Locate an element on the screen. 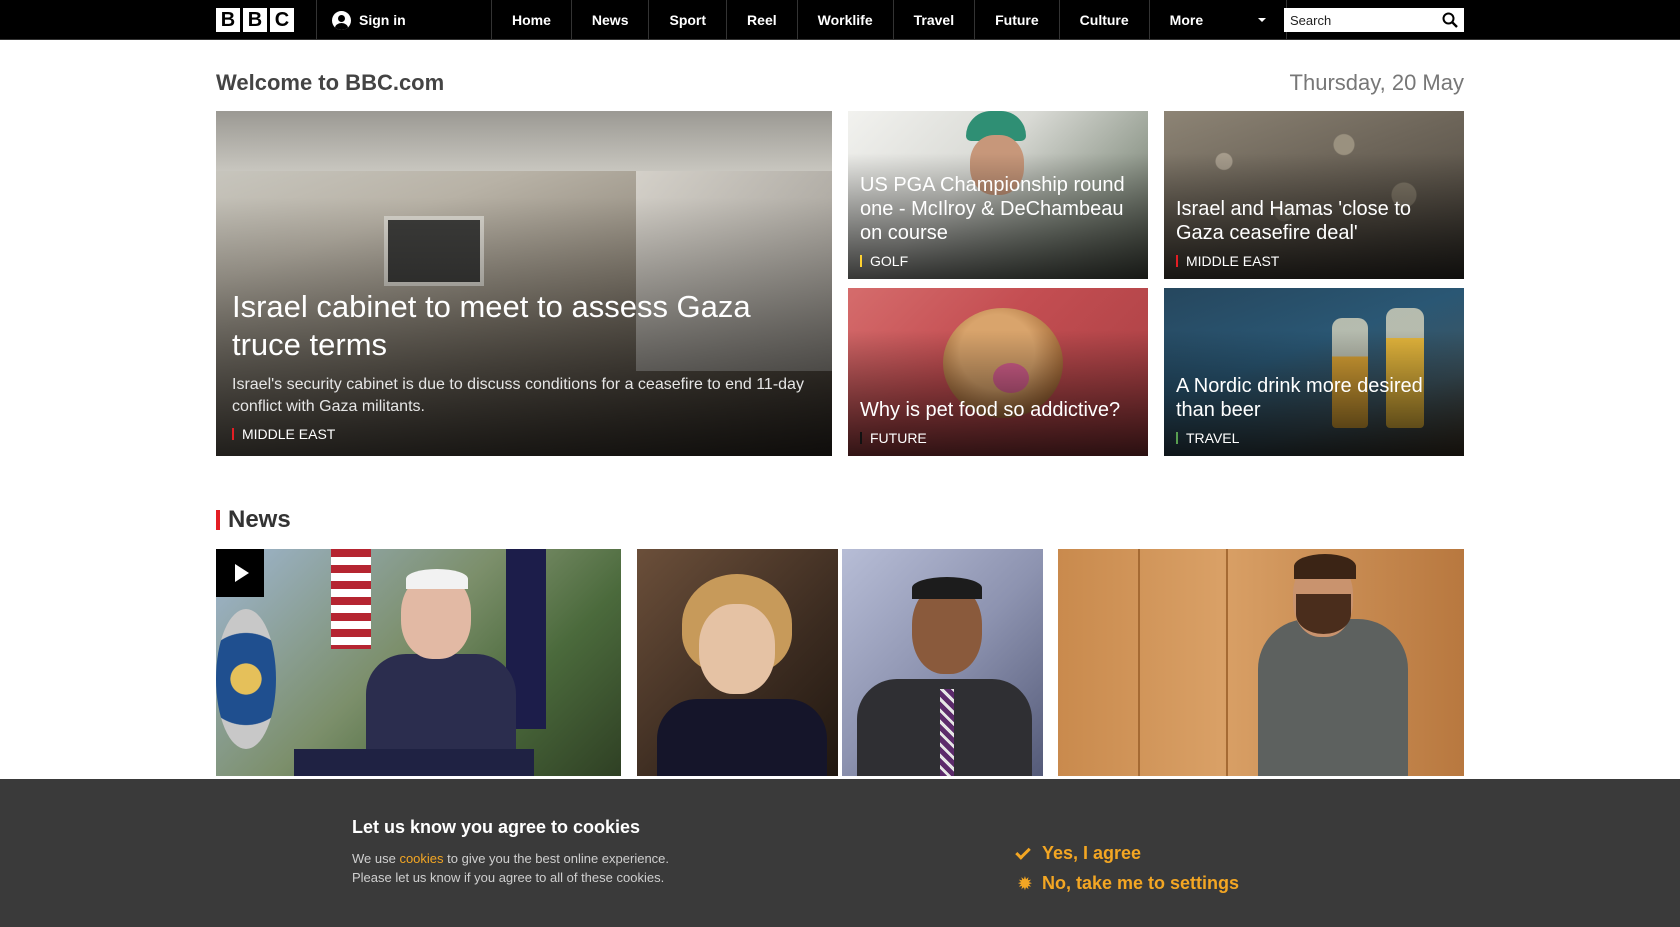 Image resolution: width=1680 pixels, height=927 pixels. settings-button: ✹ No, take me to settings is located at coordinates (1127, 883).